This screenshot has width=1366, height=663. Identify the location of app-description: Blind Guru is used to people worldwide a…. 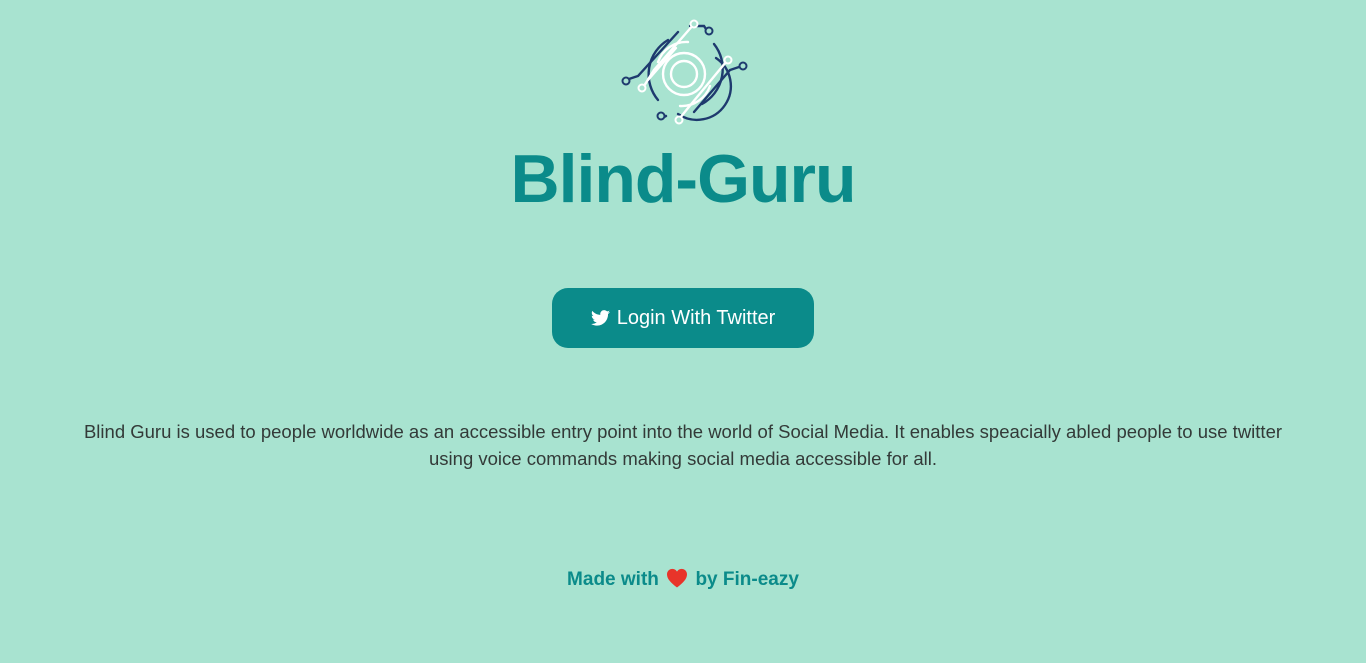
(683, 445).